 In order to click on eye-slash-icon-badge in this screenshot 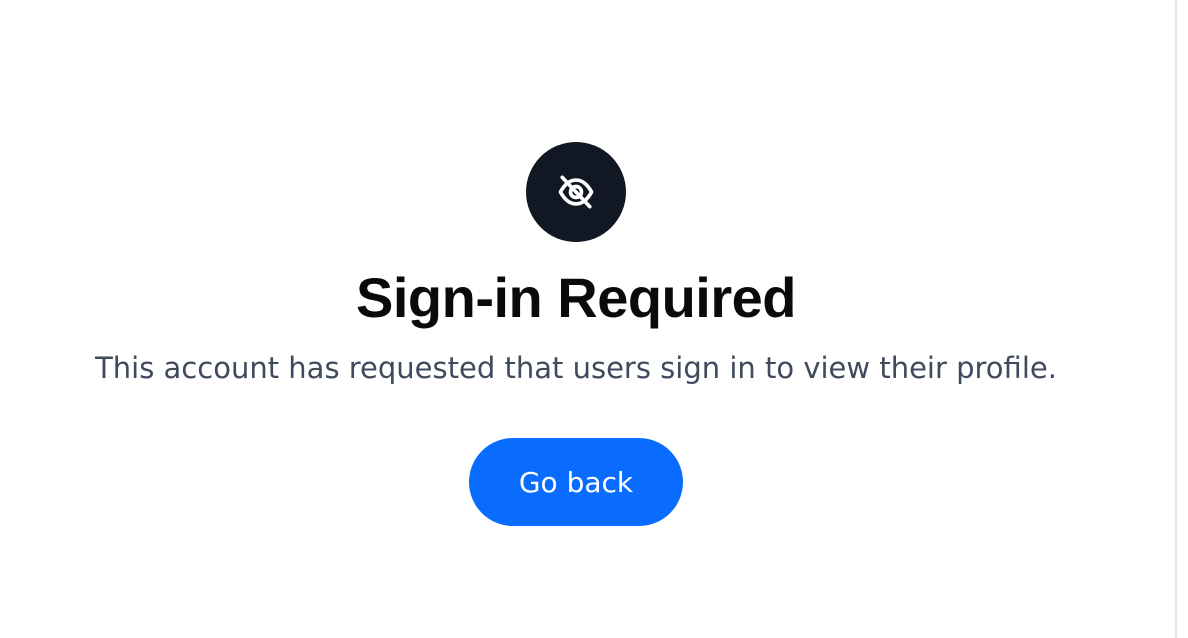, I will do `click(576, 192)`.